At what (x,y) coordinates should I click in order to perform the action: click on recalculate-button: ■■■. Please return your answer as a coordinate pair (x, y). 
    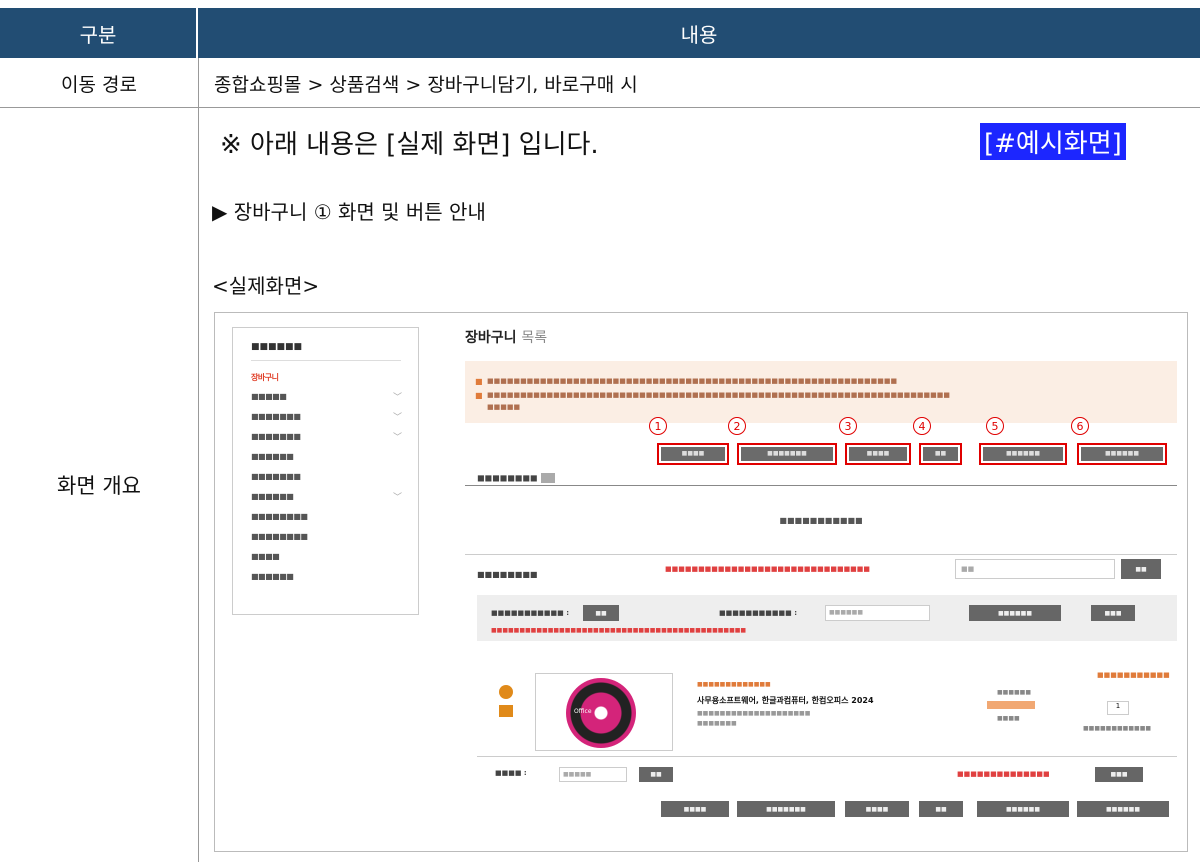
    Looking at the image, I should click on (1119, 774).